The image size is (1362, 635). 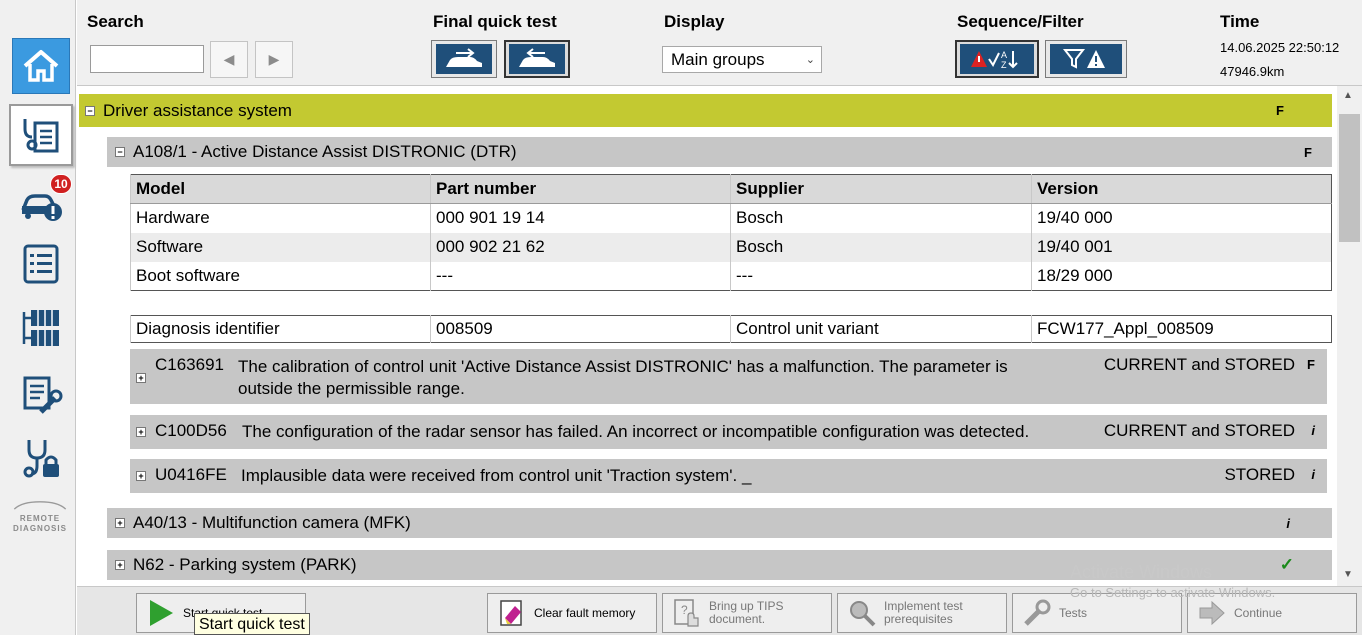 I want to click on activate-windows-watermark: Activate Windows, so click(x=1141, y=572).